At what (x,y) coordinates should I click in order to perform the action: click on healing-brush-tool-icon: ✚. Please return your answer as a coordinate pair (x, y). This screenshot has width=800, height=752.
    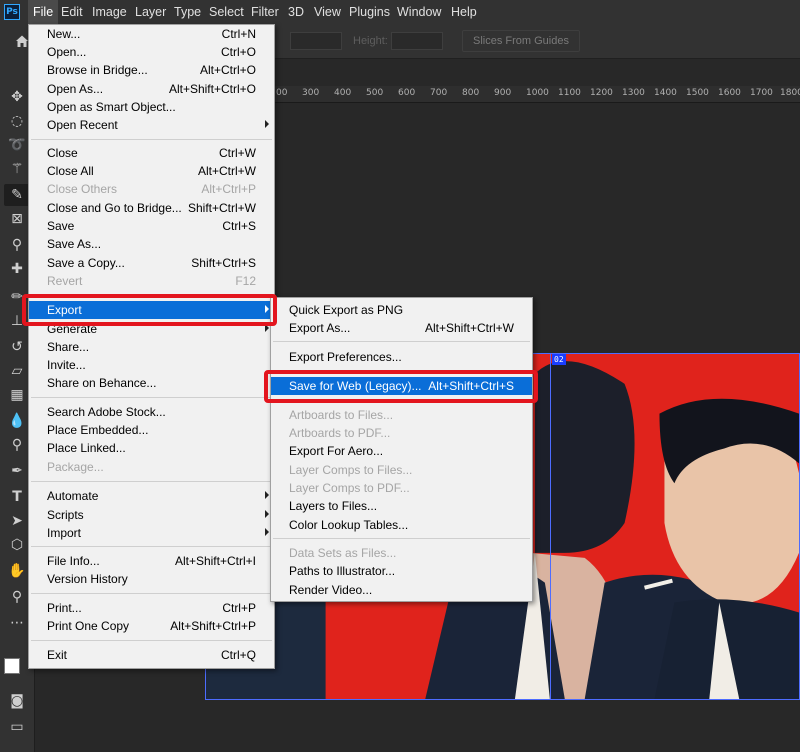
    Looking at the image, I should click on (17, 269).